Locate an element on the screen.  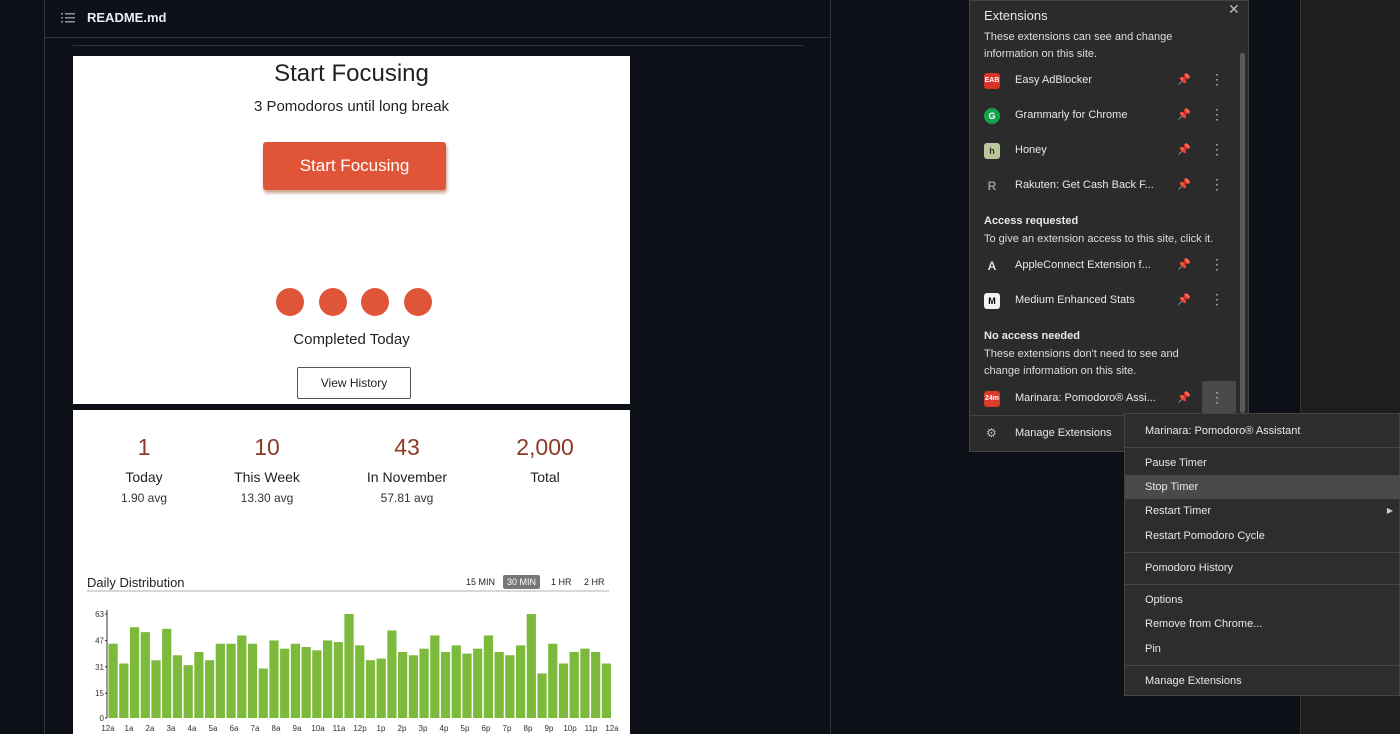
extension-row: EAB Easy AdBlocker 📌 ⋮ is located at coordinates (1103, 80).